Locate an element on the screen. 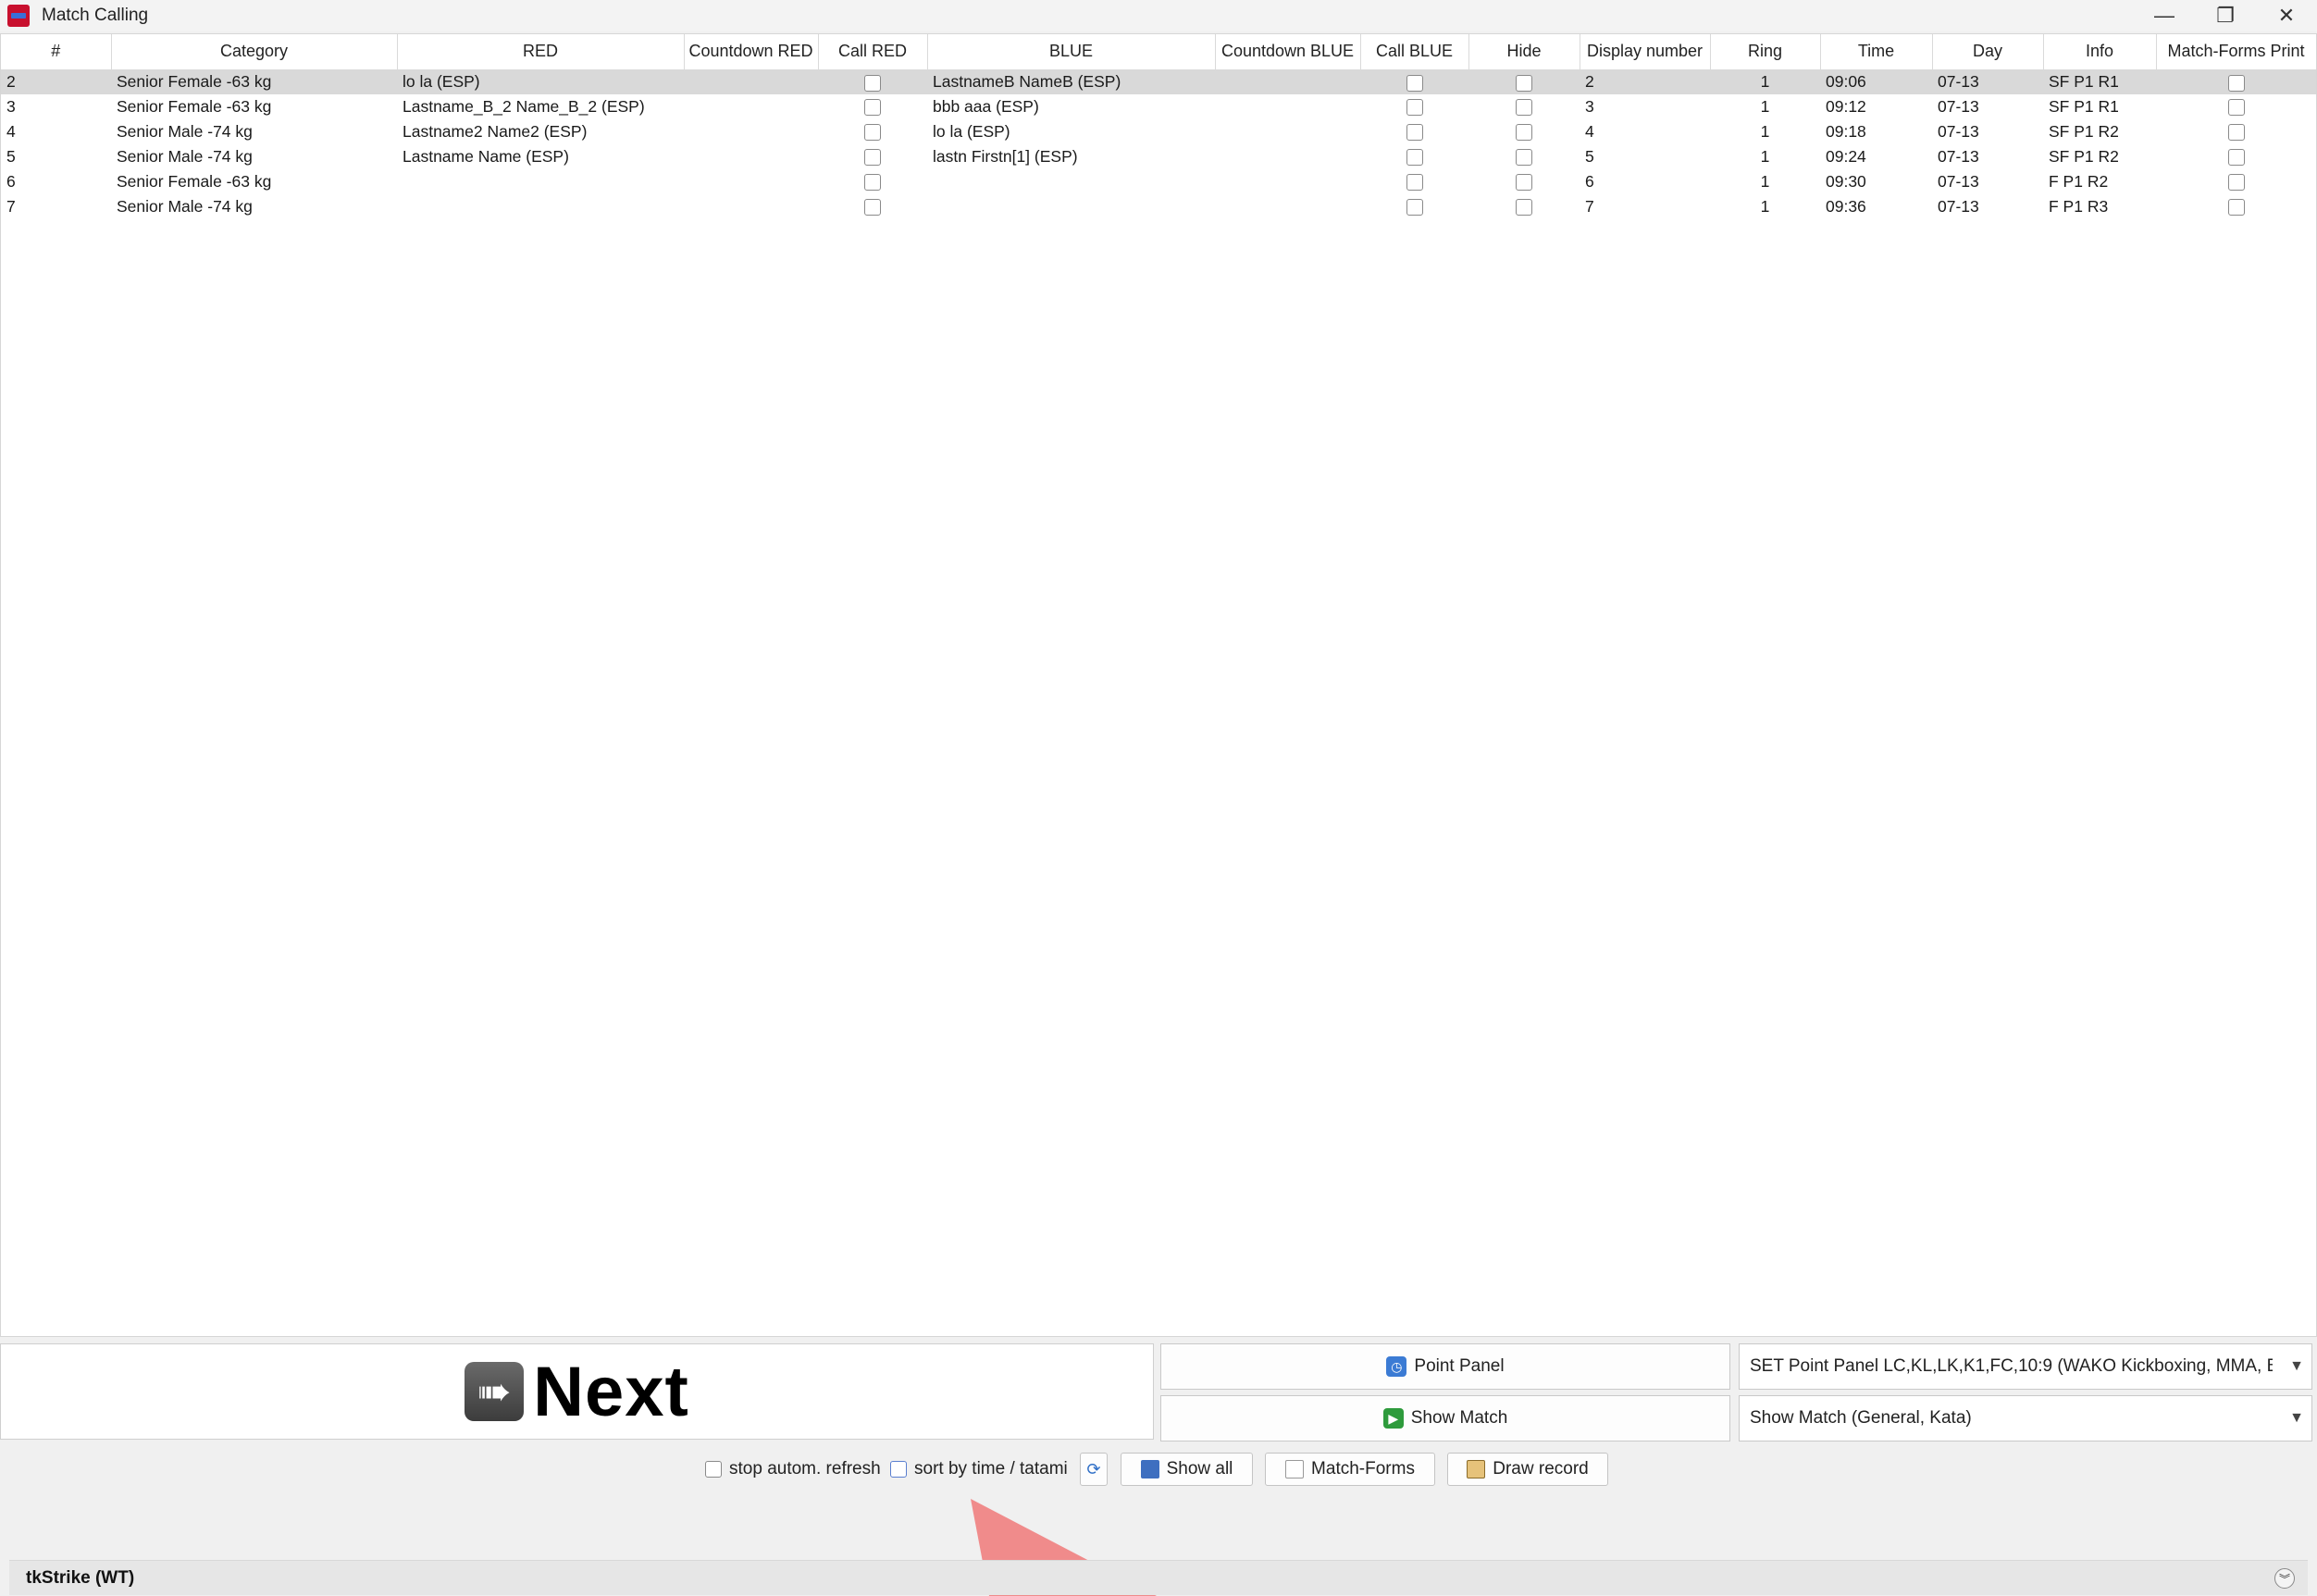 The width and height of the screenshot is (2317, 1596). window-title: Match Calling is located at coordinates (95, 15).